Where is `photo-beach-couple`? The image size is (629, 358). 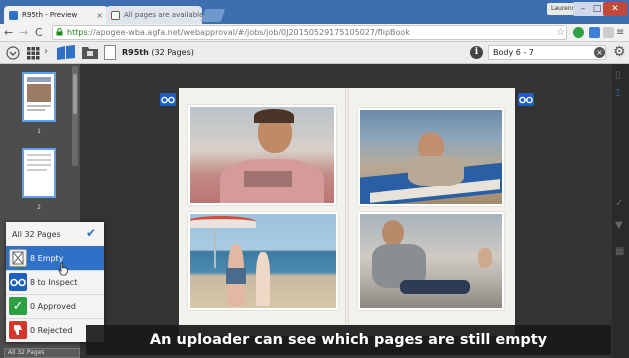 photo-beach-couple is located at coordinates (263, 261).